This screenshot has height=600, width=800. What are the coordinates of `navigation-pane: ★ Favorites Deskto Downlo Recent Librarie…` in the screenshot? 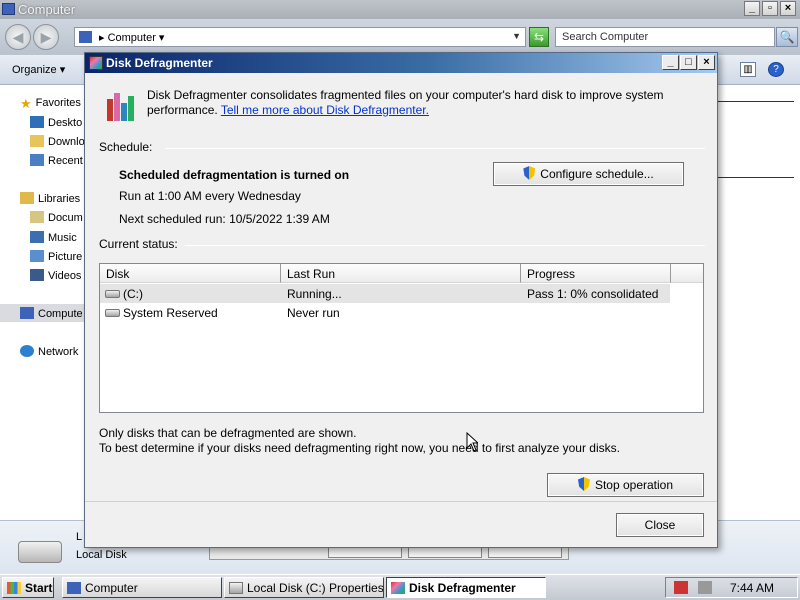 It's located at (42, 303).